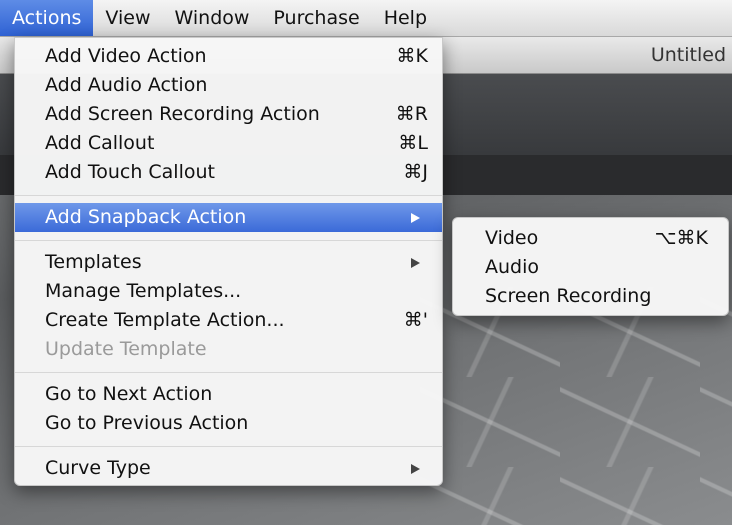 The width and height of the screenshot is (732, 525). What do you see at coordinates (228, 394) in the screenshot?
I see `menu-item-go-to-next-action: Go to Next Action` at bounding box center [228, 394].